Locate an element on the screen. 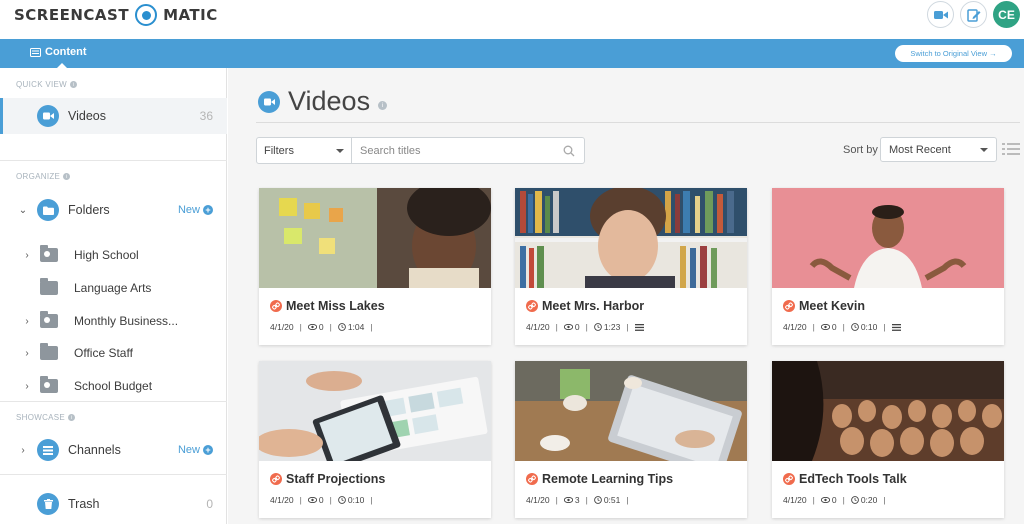 Image resolution: width=1024 pixels, height=524 pixels. showcase-label: SHOWCASE is located at coordinates (41, 417).